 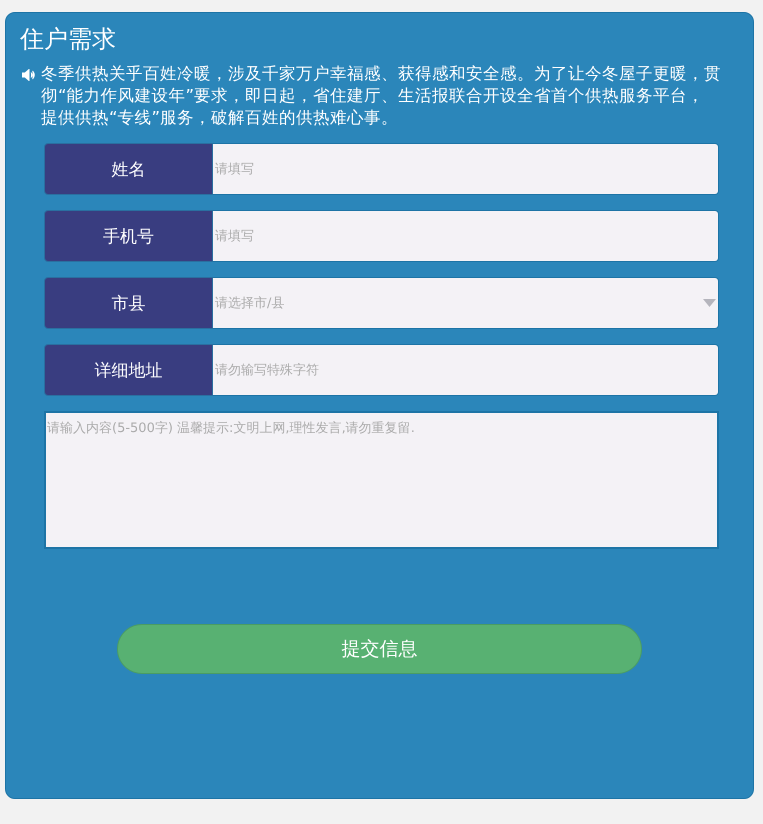 What do you see at coordinates (379, 649) in the screenshot?
I see `submit-button: 提交信息` at bounding box center [379, 649].